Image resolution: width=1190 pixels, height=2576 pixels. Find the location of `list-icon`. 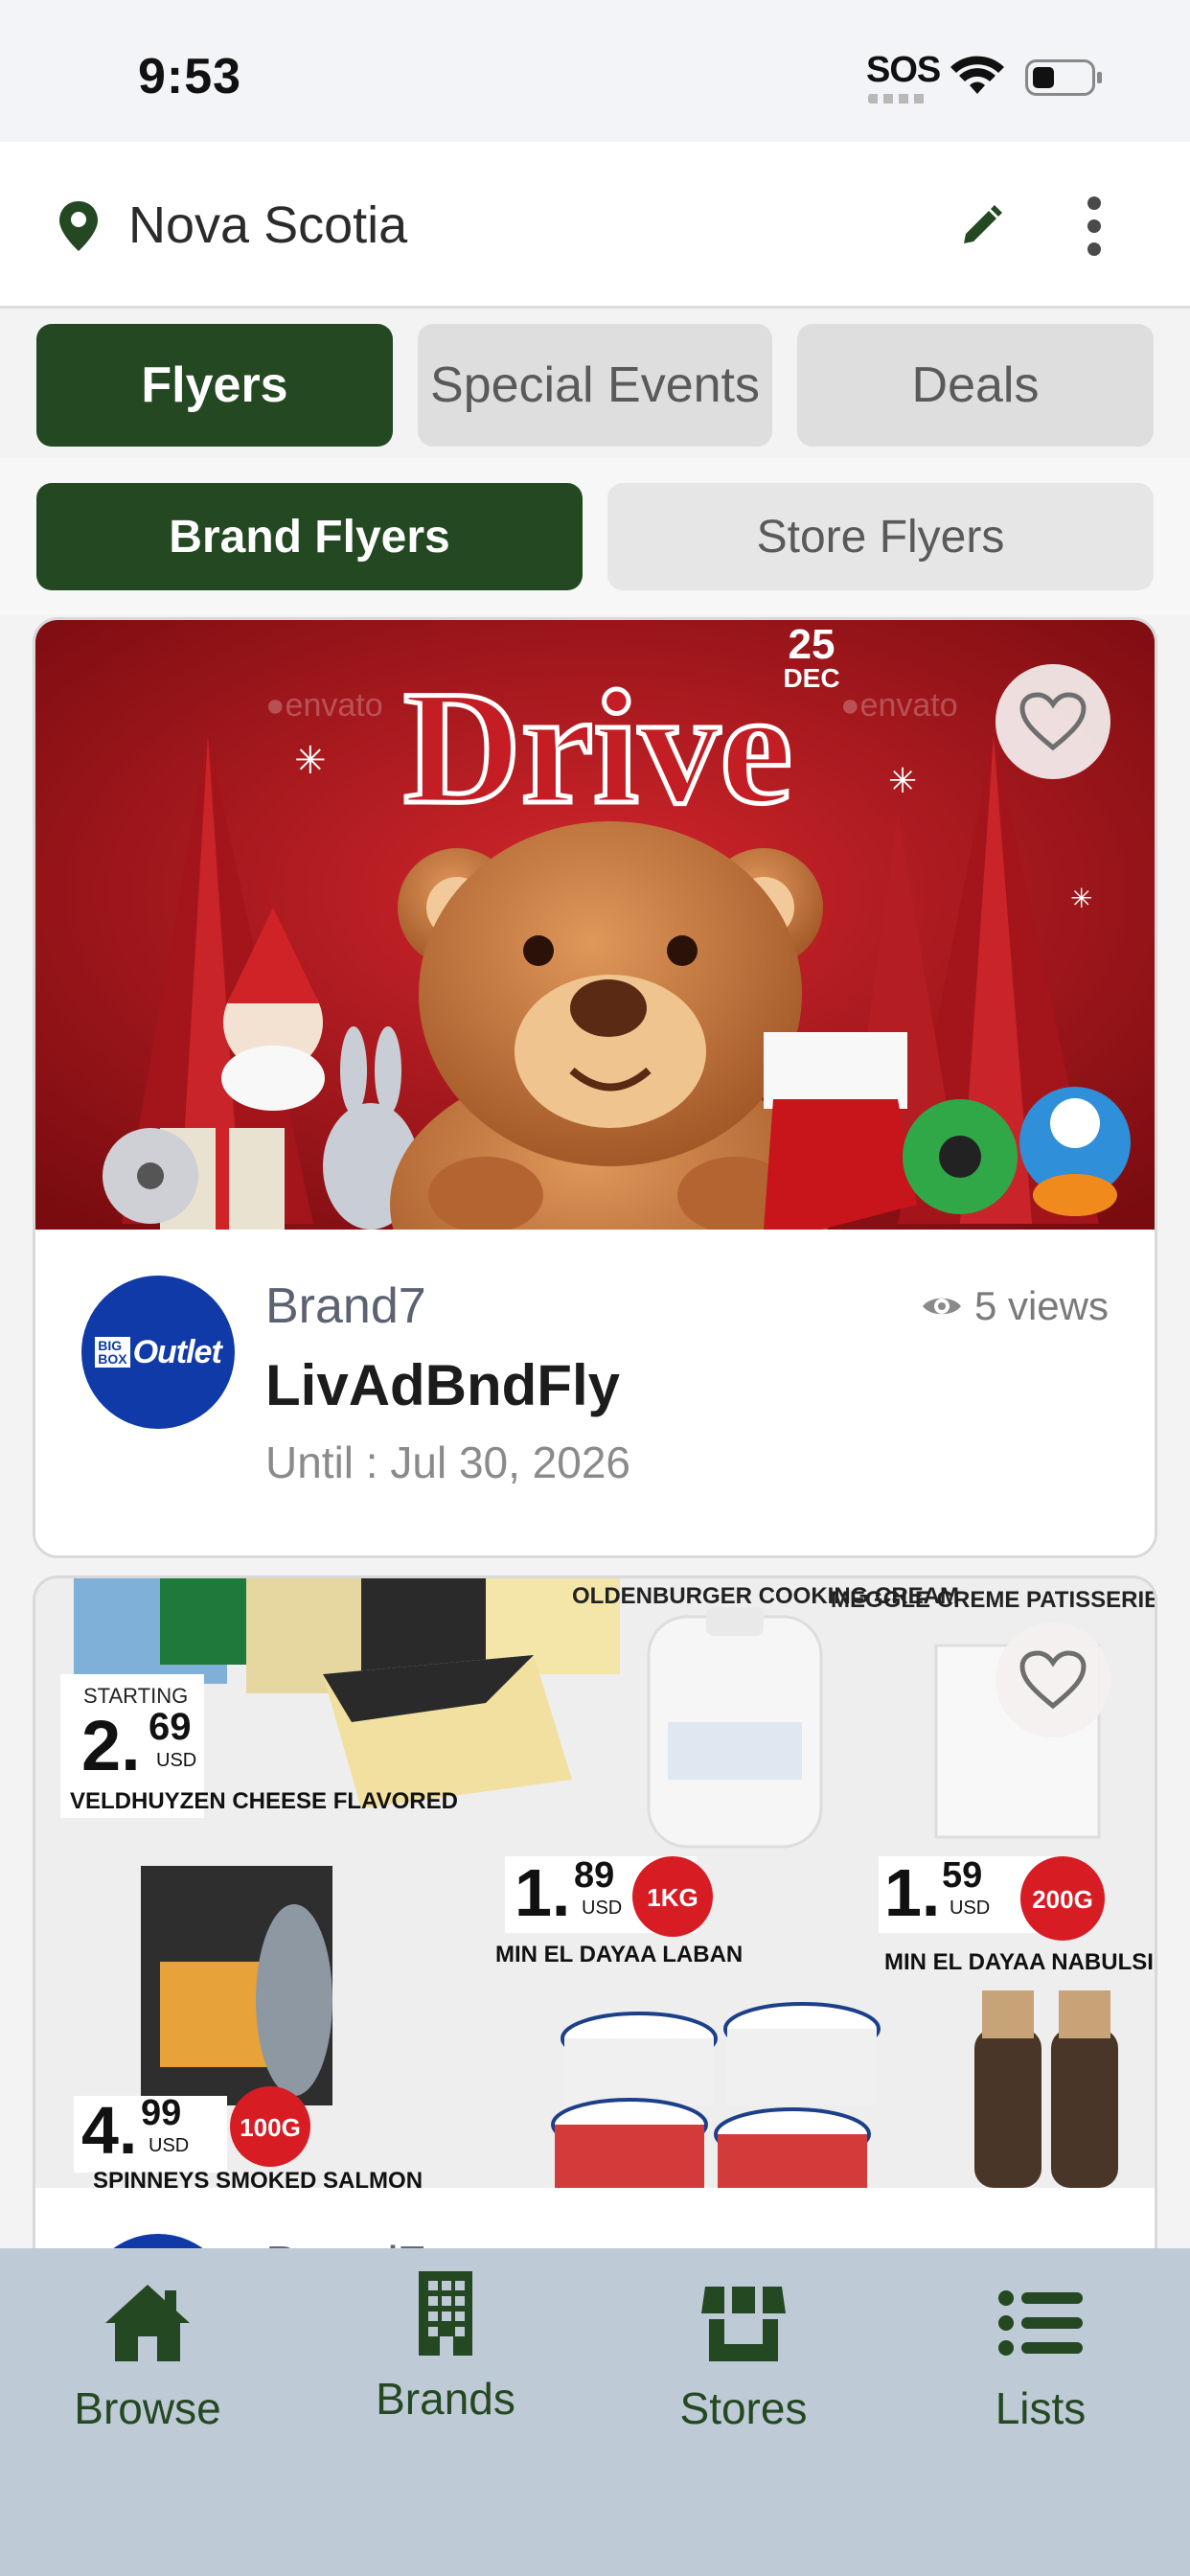

list-icon is located at coordinates (1040, 2323).